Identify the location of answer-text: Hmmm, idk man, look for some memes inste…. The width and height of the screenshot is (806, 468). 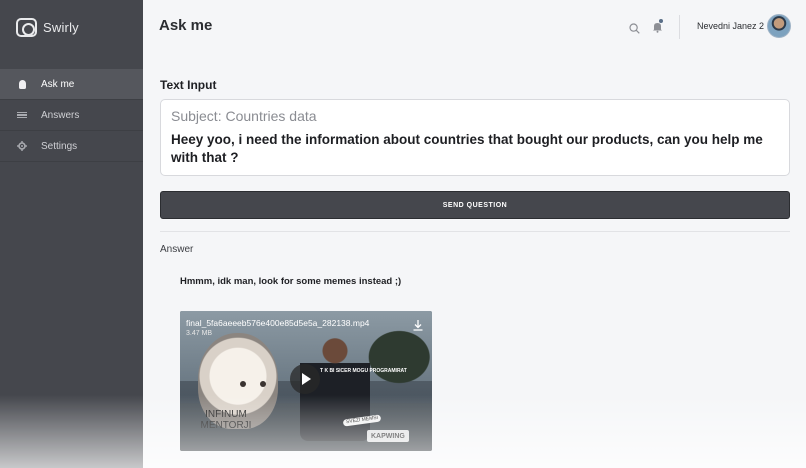
(291, 281).